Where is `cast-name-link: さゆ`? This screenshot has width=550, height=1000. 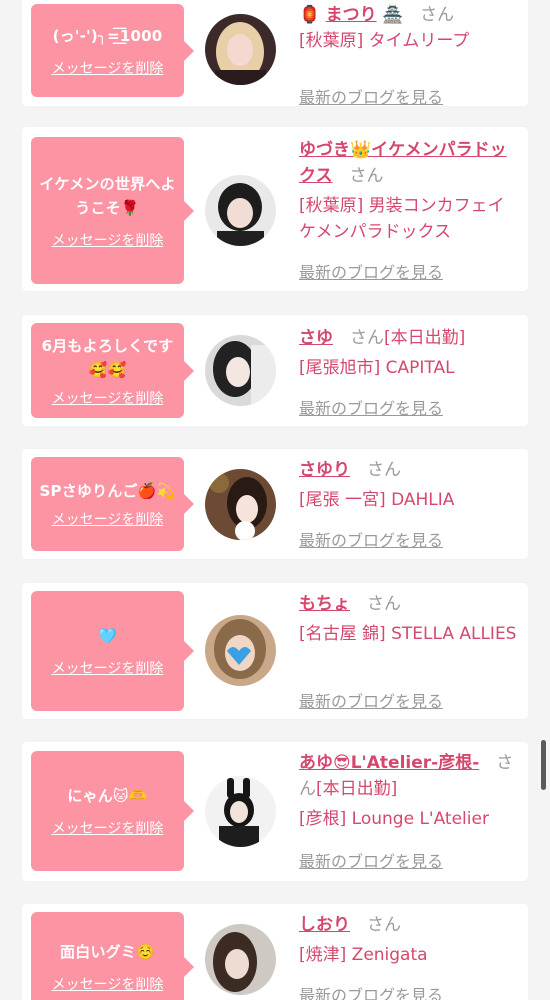
cast-name-link: さゆ is located at coordinates (316, 338).